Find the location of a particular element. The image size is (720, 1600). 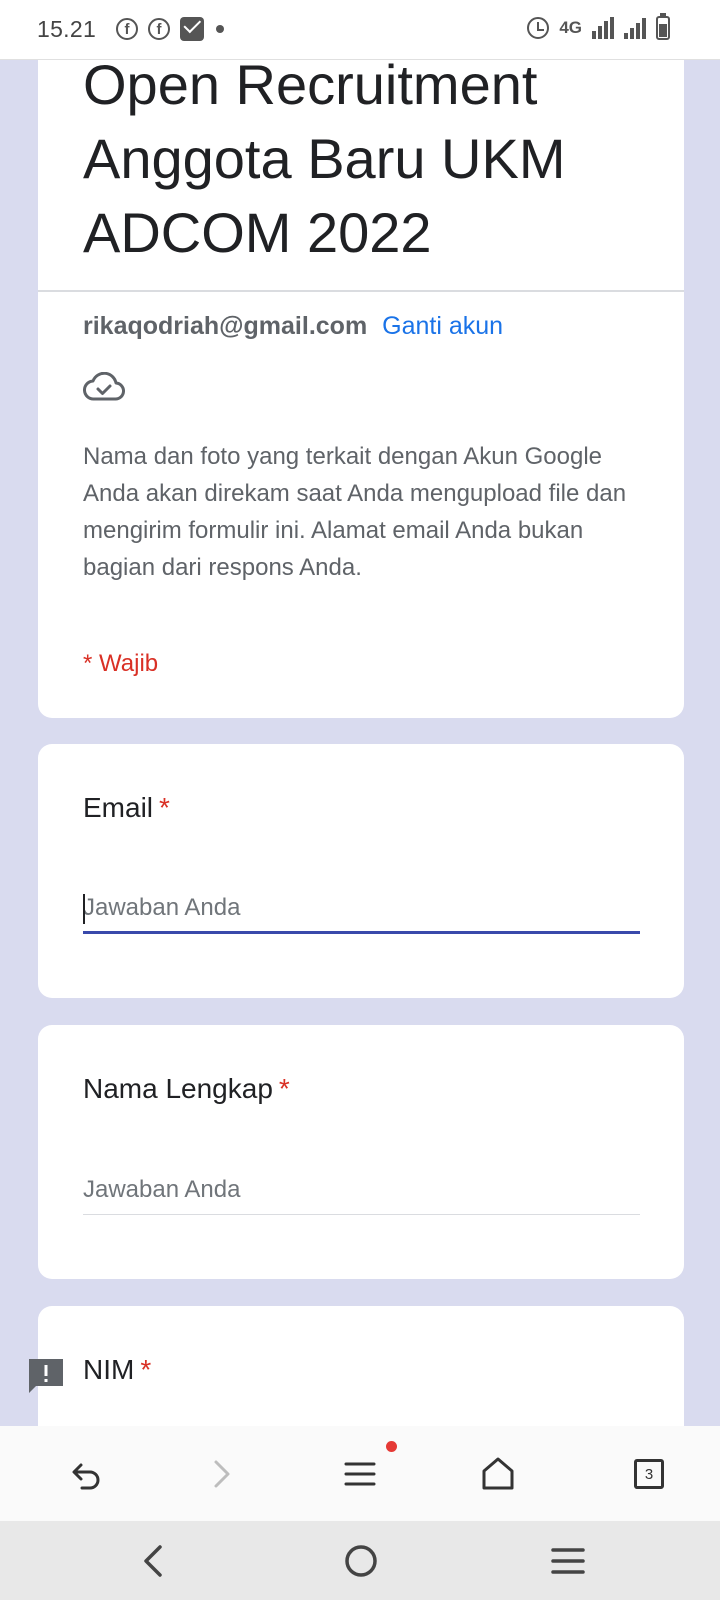

tab-count-badge: 3 is located at coordinates (649, 1474).